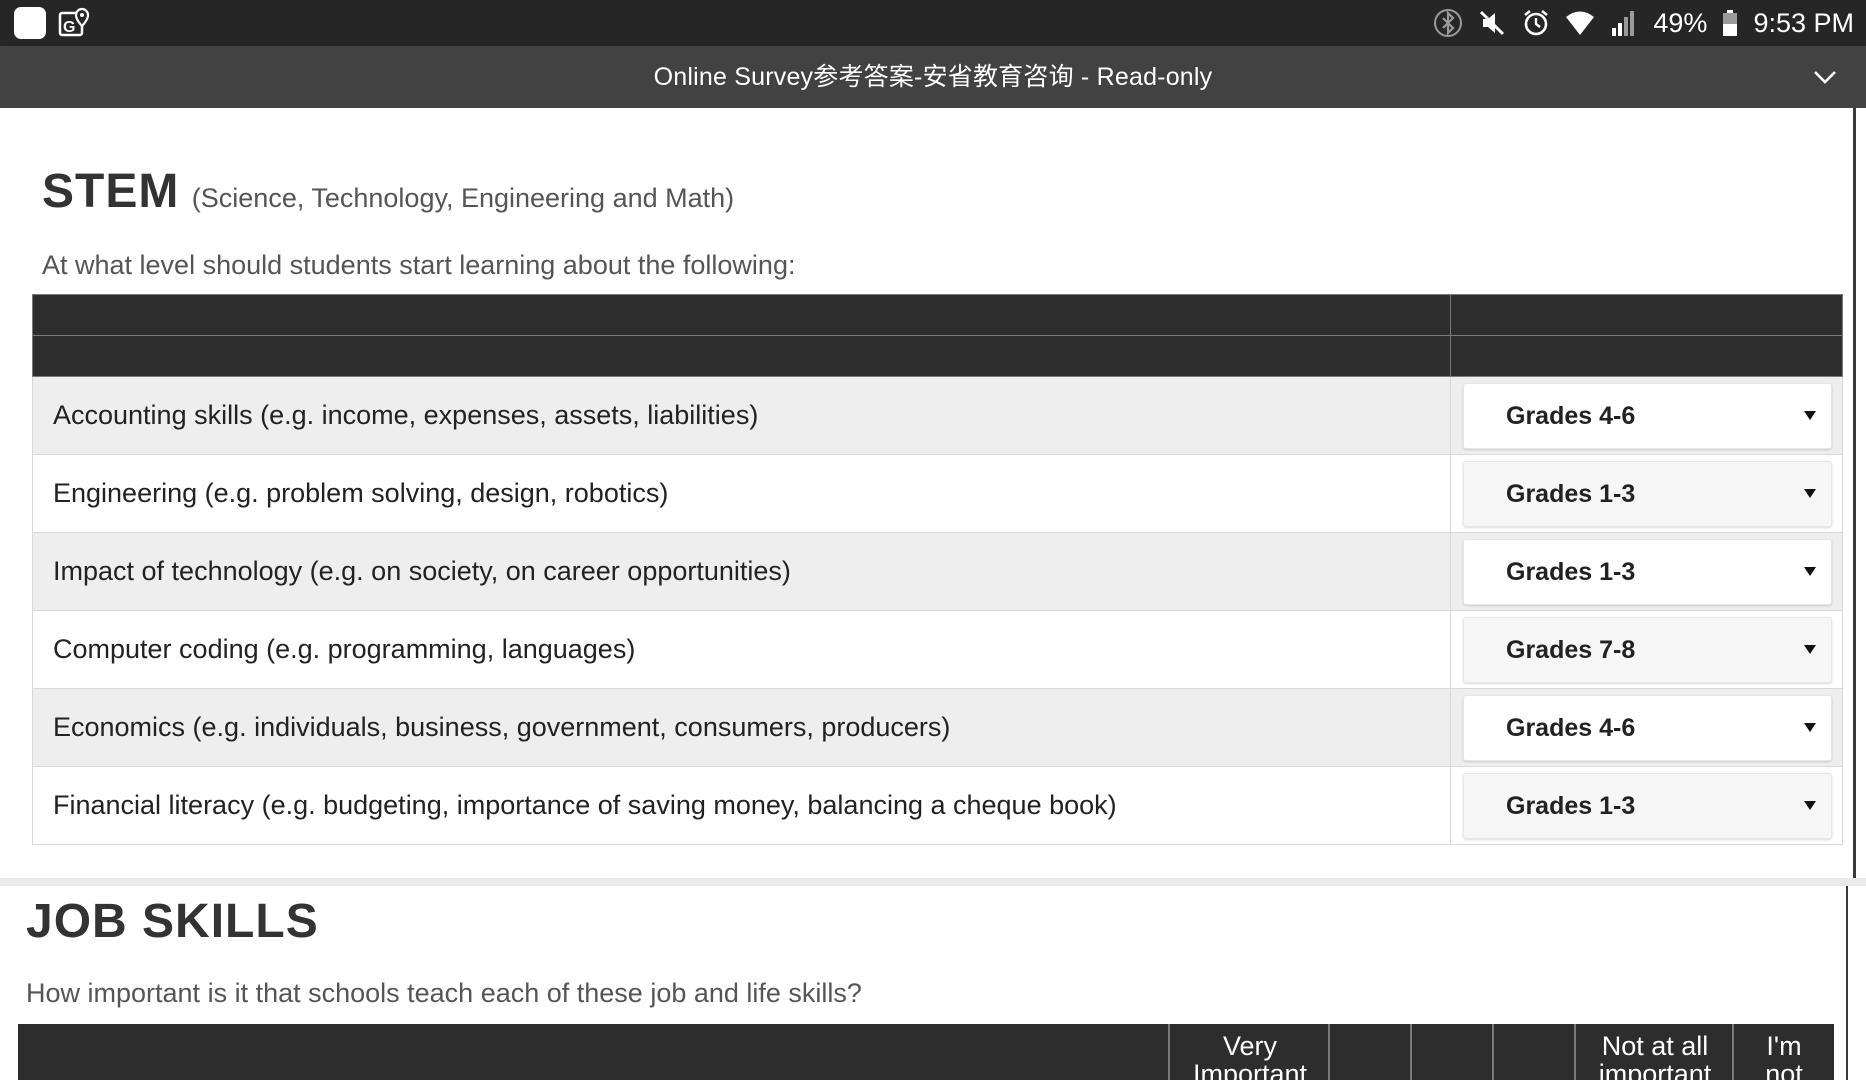  I want to click on job-skills-title: JOB SKILLS, so click(172, 921).